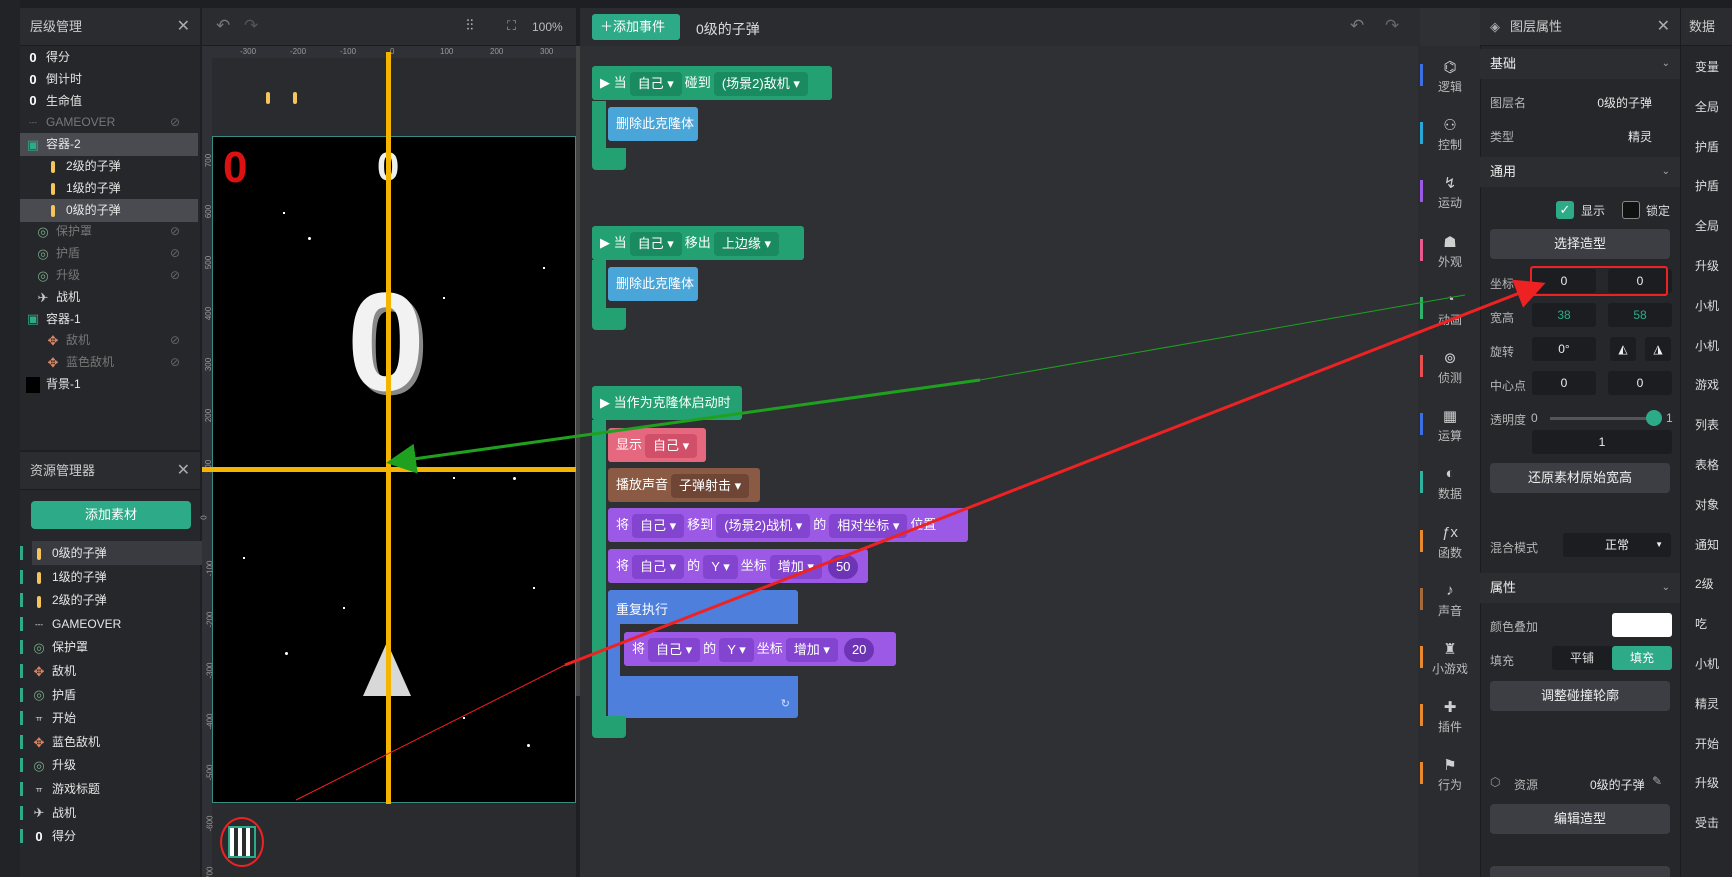 This screenshot has width=1732, height=877. I want to click on annotation-green-arrow, so click(683, 426).